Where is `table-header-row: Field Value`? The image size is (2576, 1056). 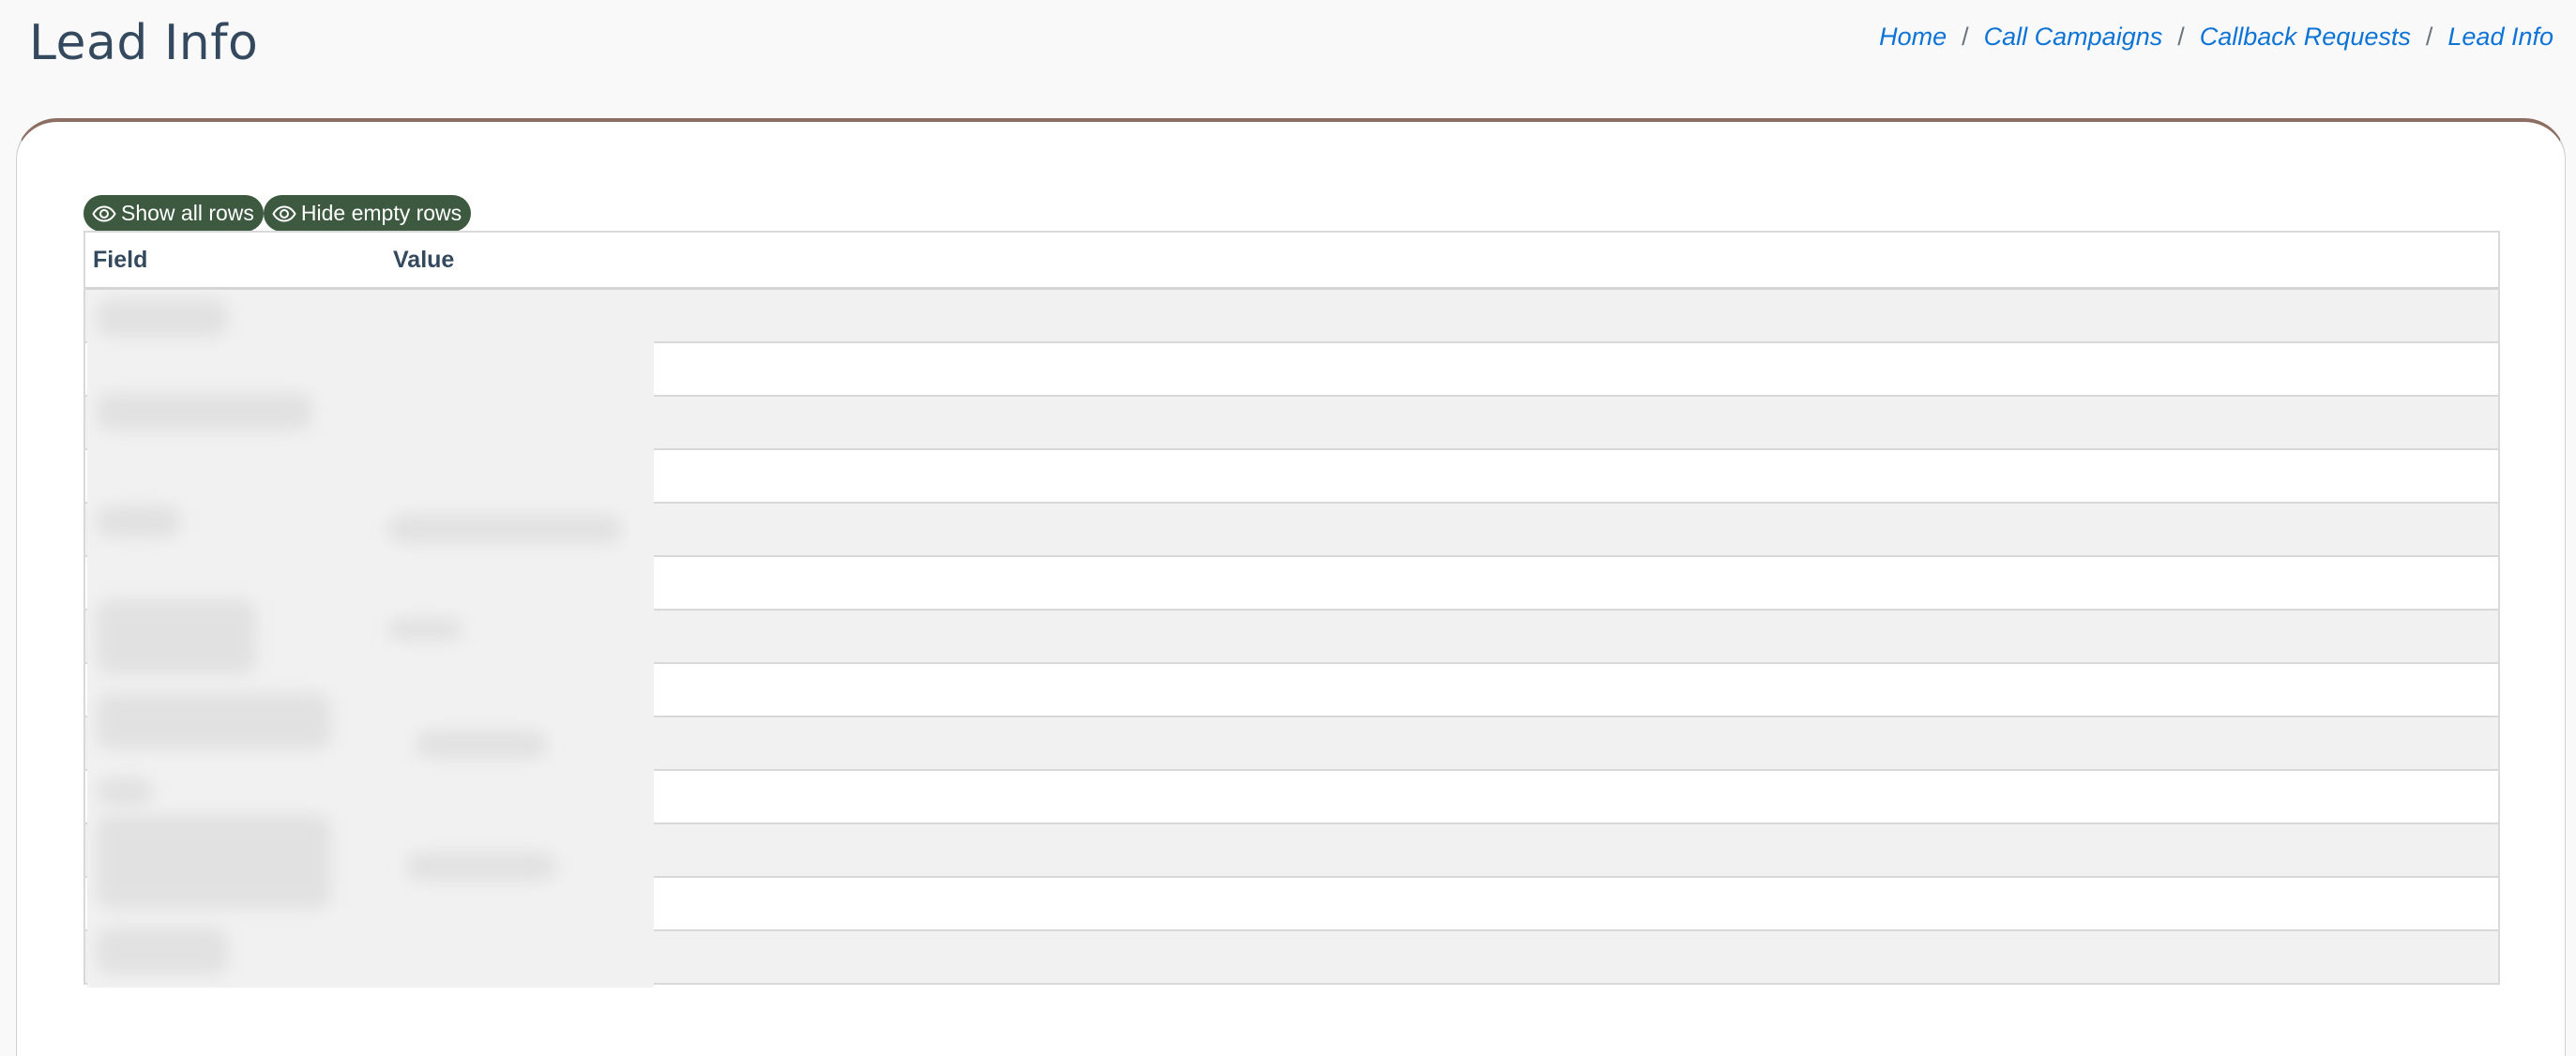
table-header-row: Field Value is located at coordinates (1292, 261).